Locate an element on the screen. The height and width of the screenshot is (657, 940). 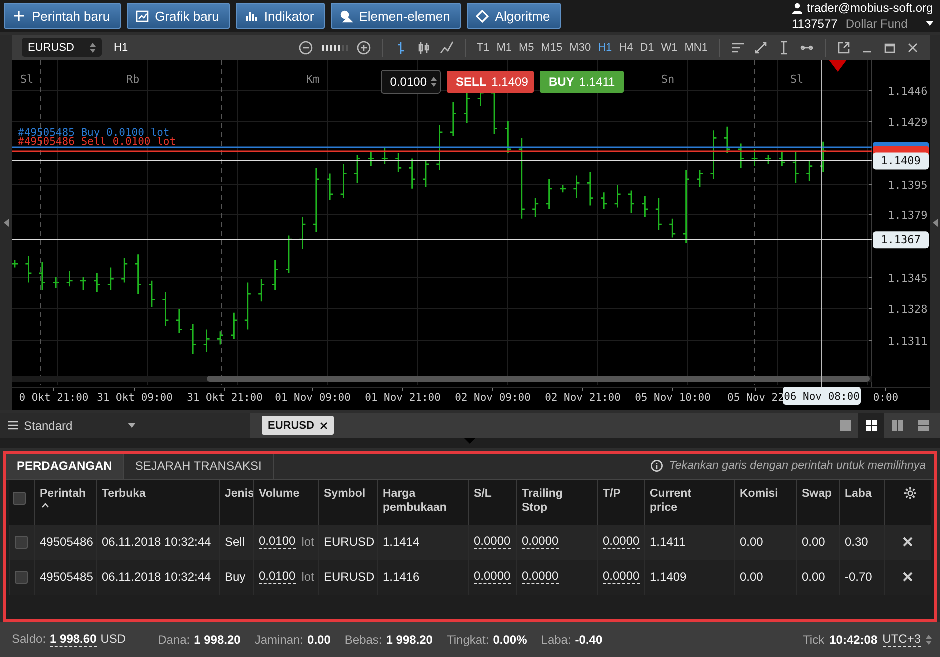
rows-layout-icon is located at coordinates (923, 425).